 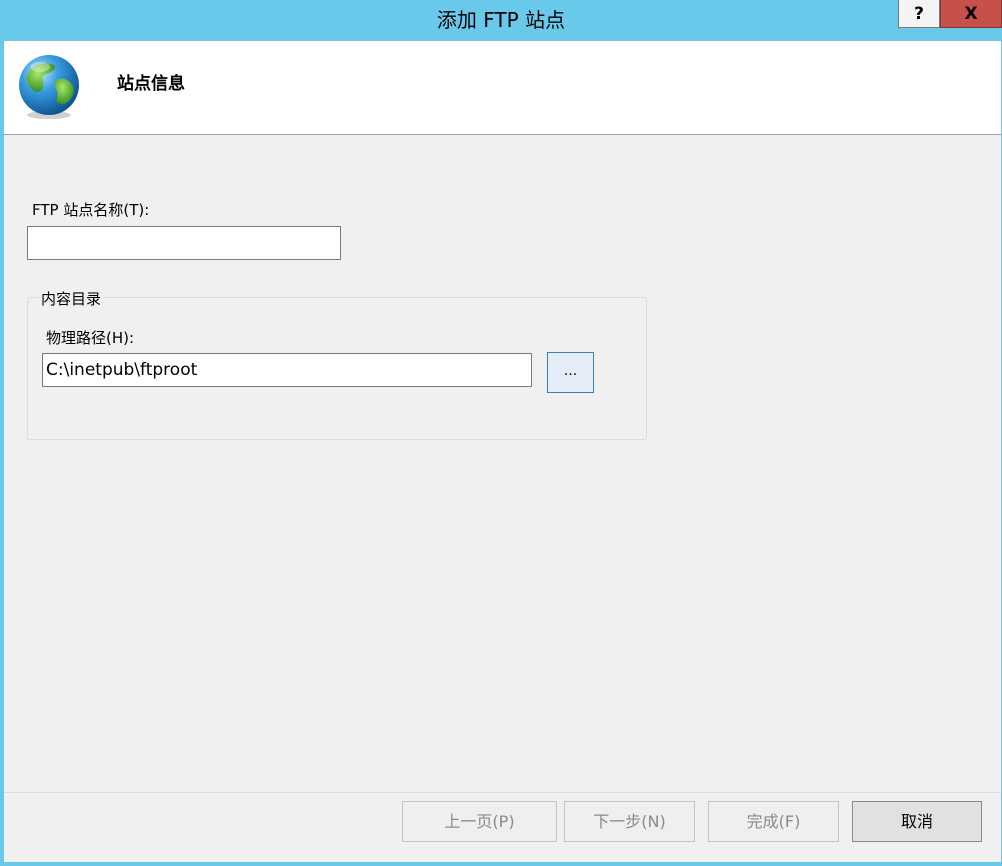 I want to click on window-title: 添加 FTP 站点, so click(x=501, y=20).